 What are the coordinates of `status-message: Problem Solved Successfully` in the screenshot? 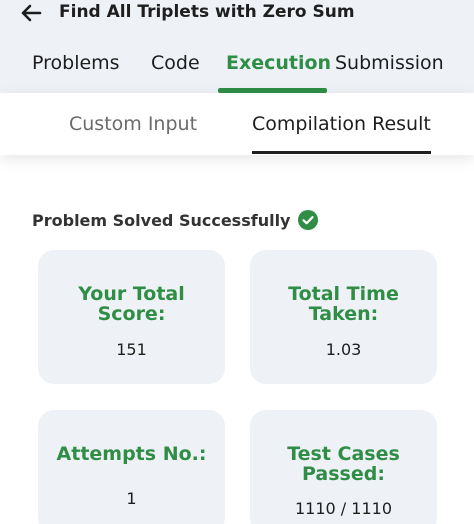 It's located at (175, 220).